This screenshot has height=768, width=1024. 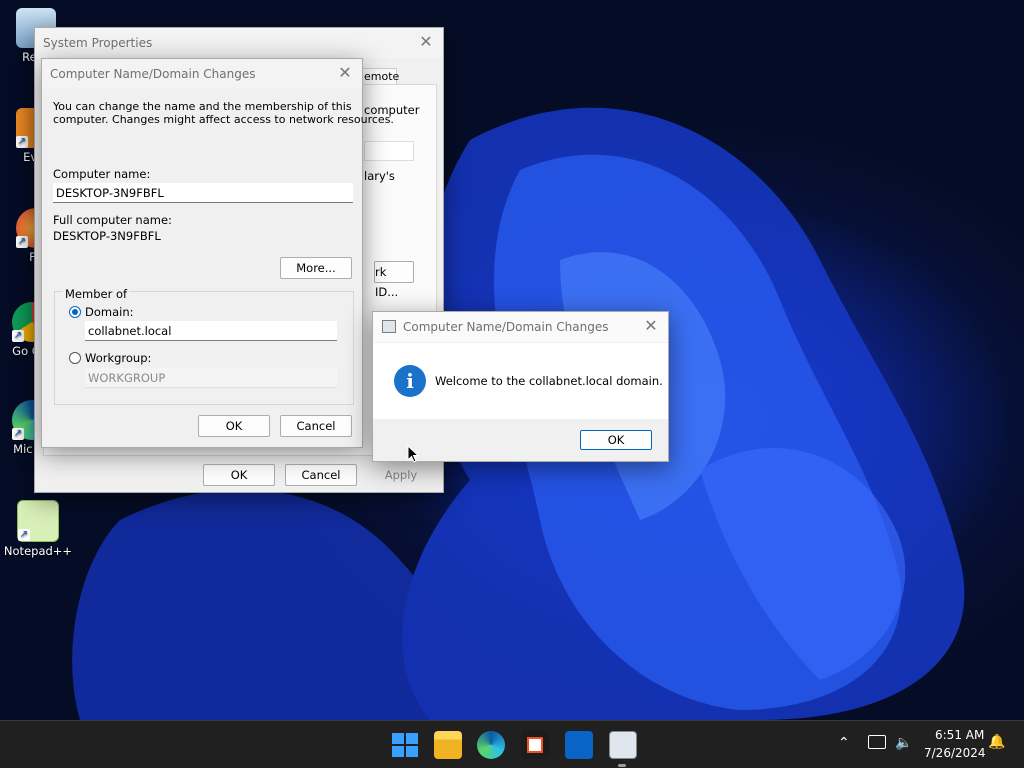 What do you see at coordinates (506, 327) in the screenshot?
I see `message-box-title: Computer Name/Domain Changes` at bounding box center [506, 327].